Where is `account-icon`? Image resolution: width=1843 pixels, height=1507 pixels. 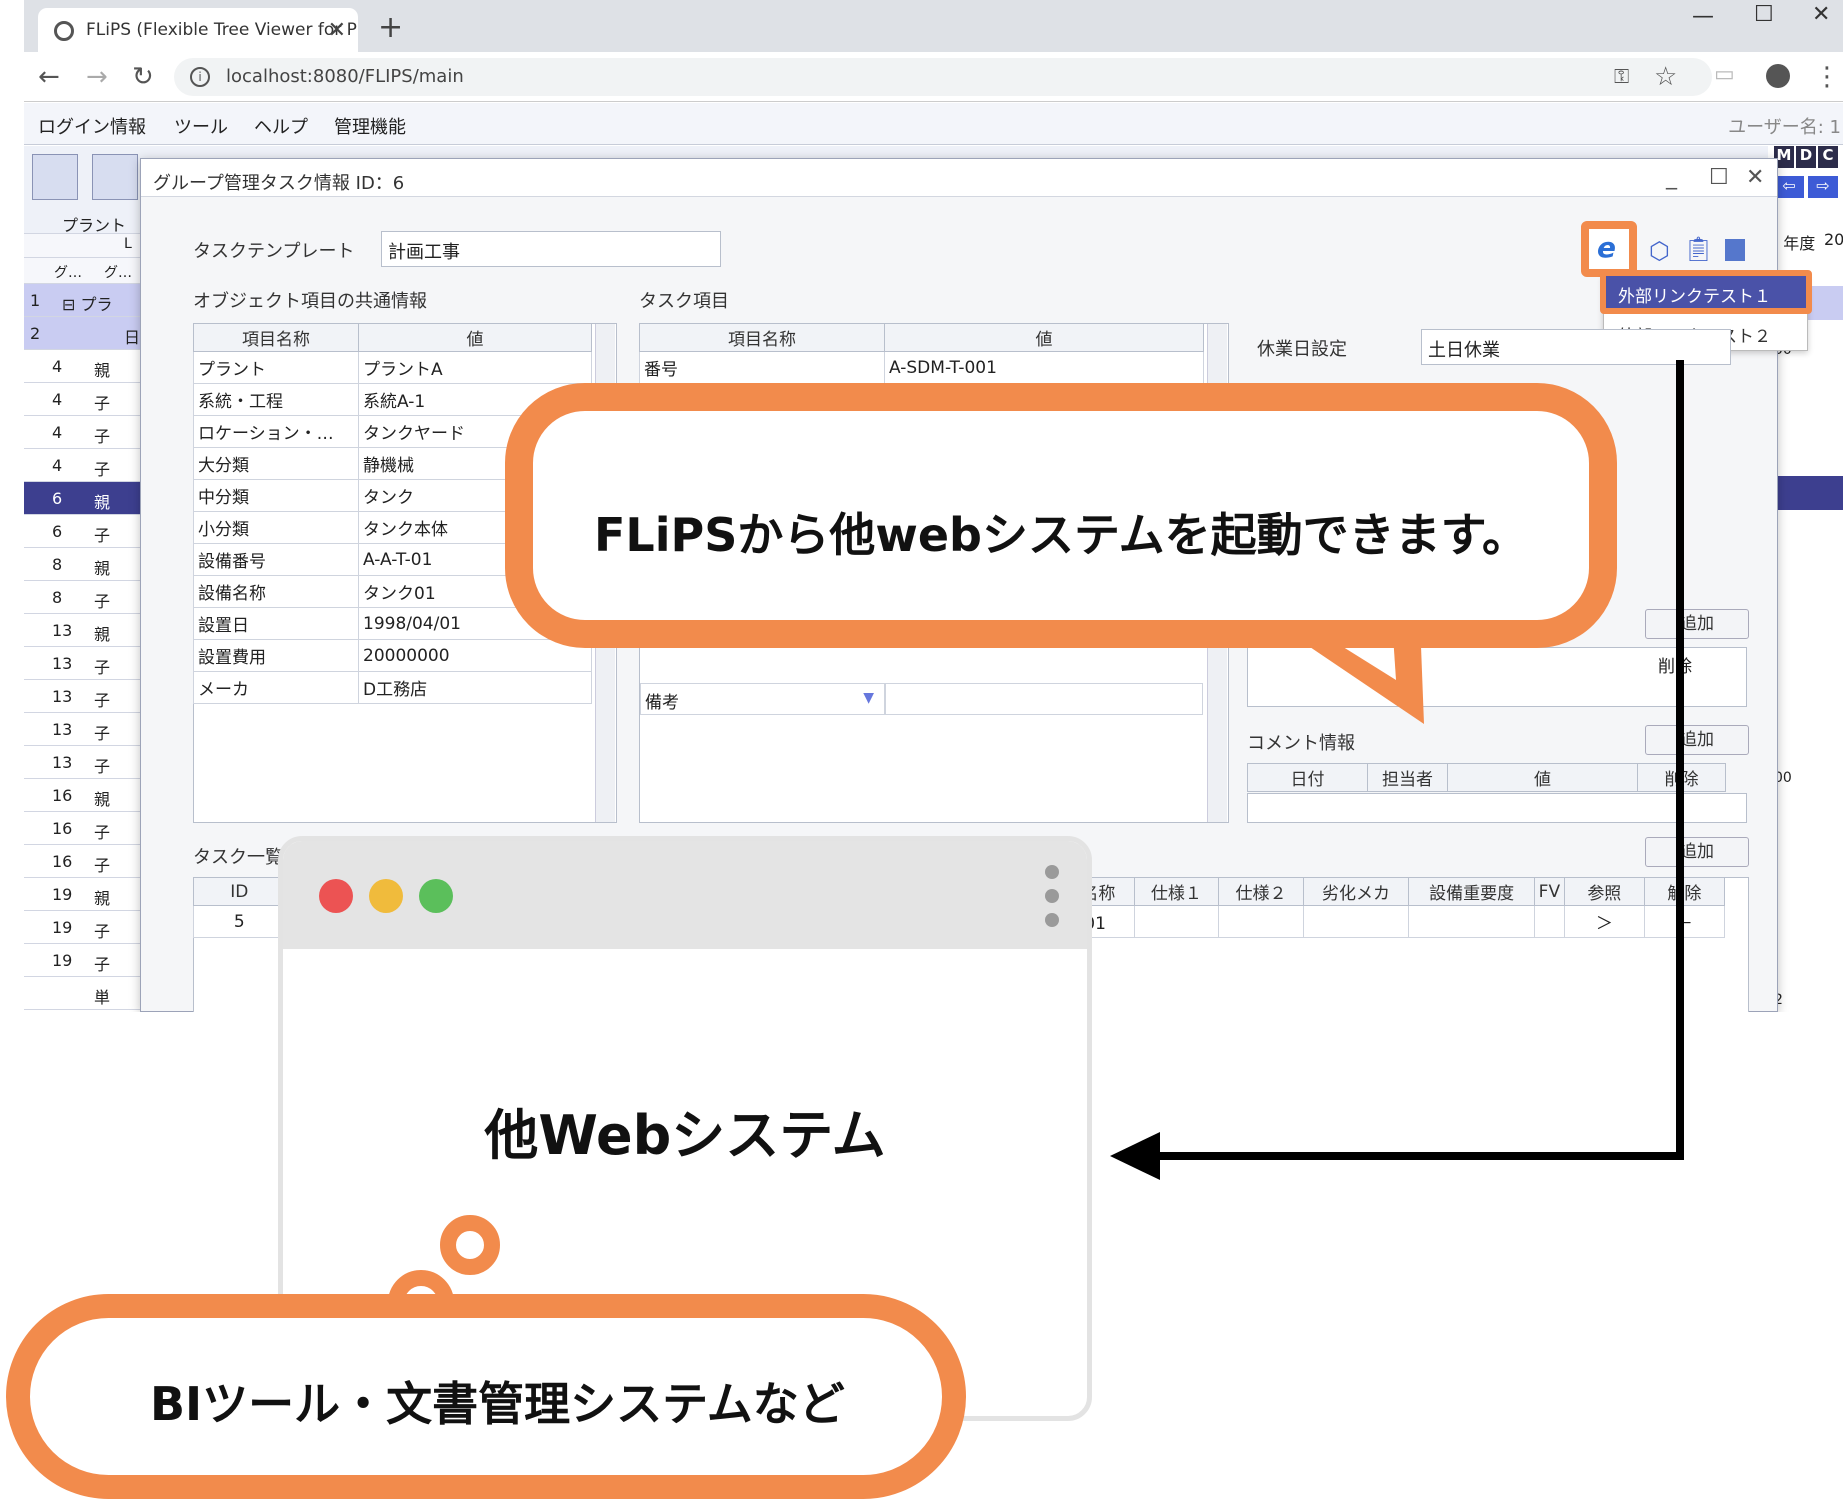 account-icon is located at coordinates (1778, 76).